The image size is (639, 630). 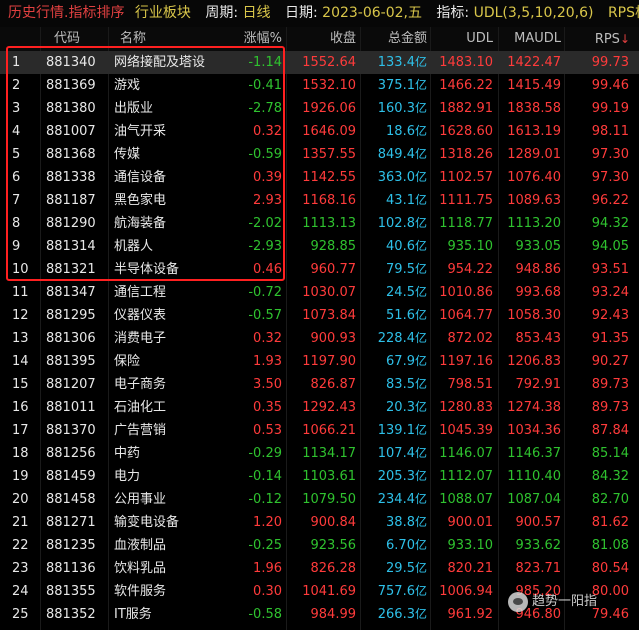 I want to click on sector-code: 881352, so click(x=71, y=614).